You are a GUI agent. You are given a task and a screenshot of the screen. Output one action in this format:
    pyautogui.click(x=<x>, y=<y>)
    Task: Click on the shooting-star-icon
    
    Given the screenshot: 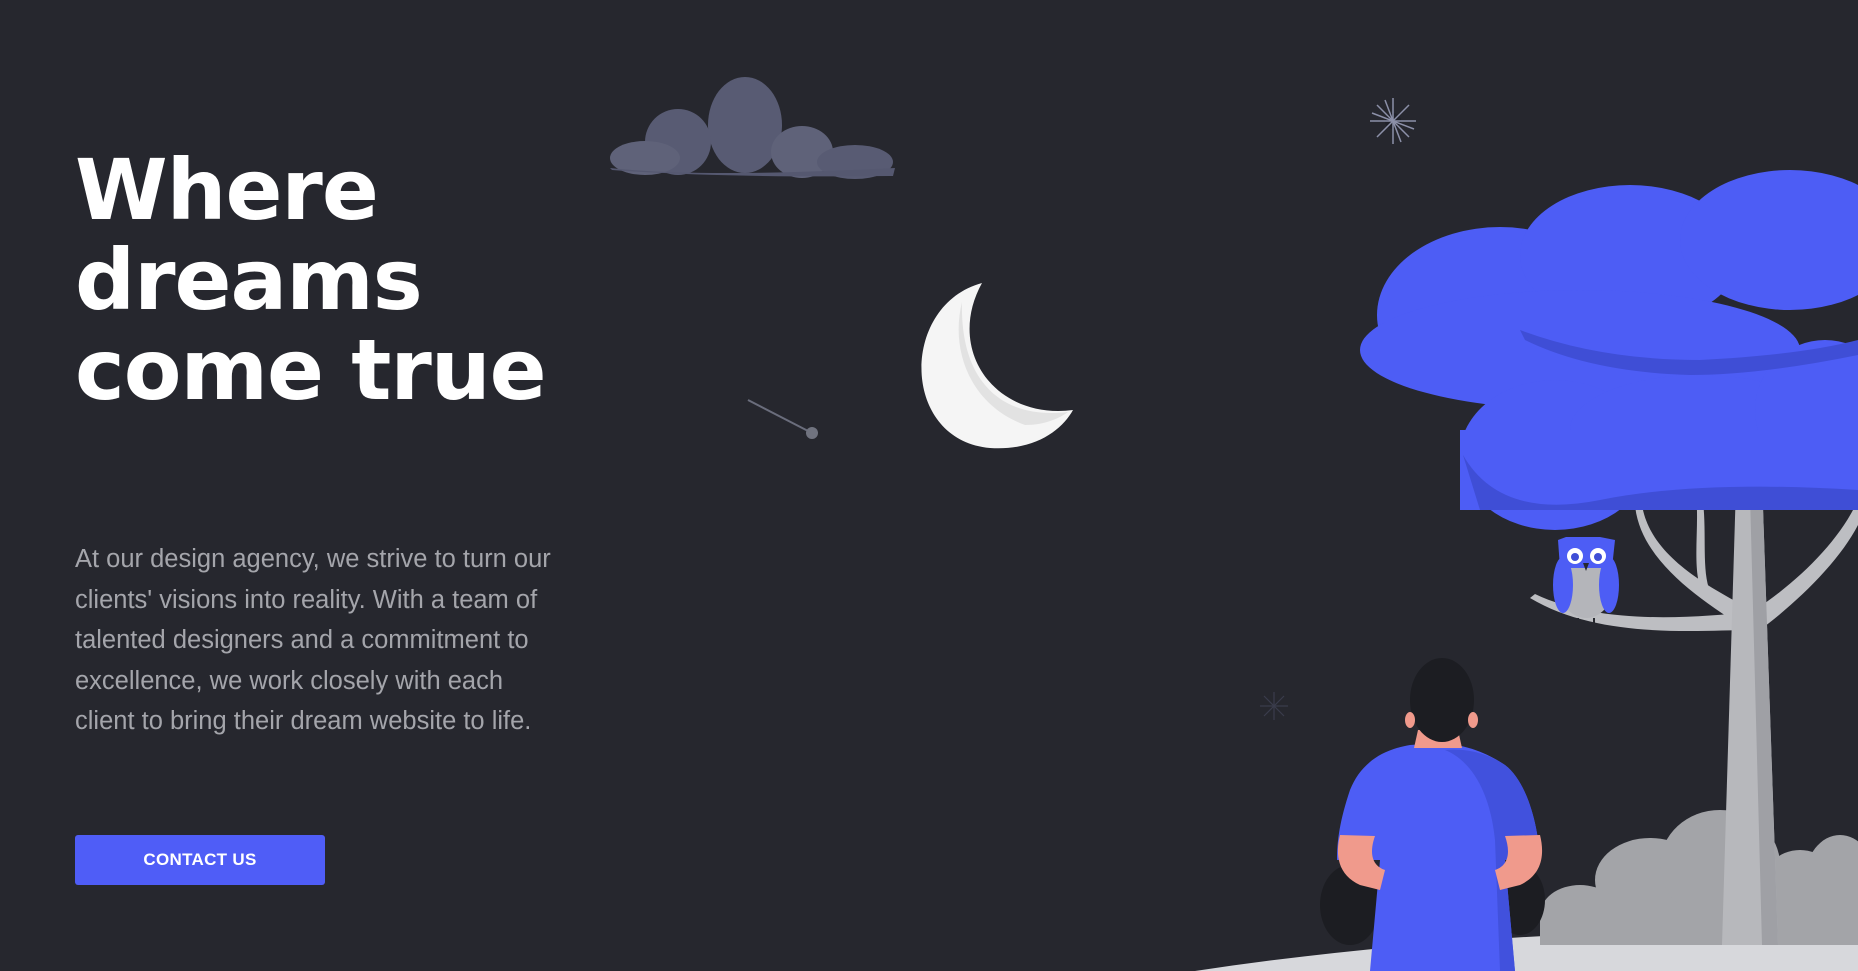 What is the action you would take?
    pyautogui.click(x=782, y=419)
    